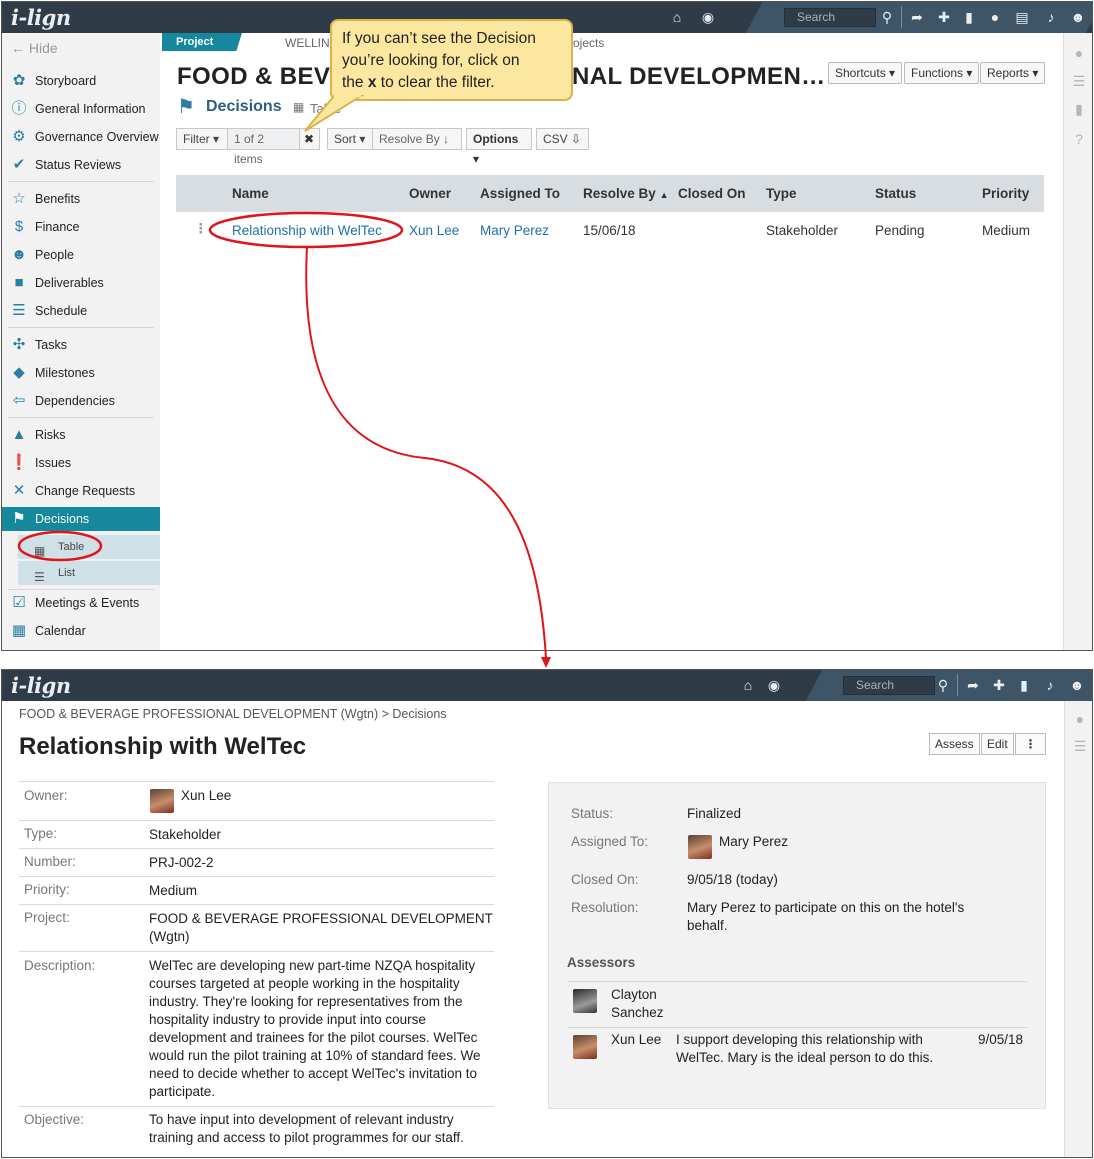  What do you see at coordinates (1079, 109) in the screenshot?
I see `lock-icon: ▮` at bounding box center [1079, 109].